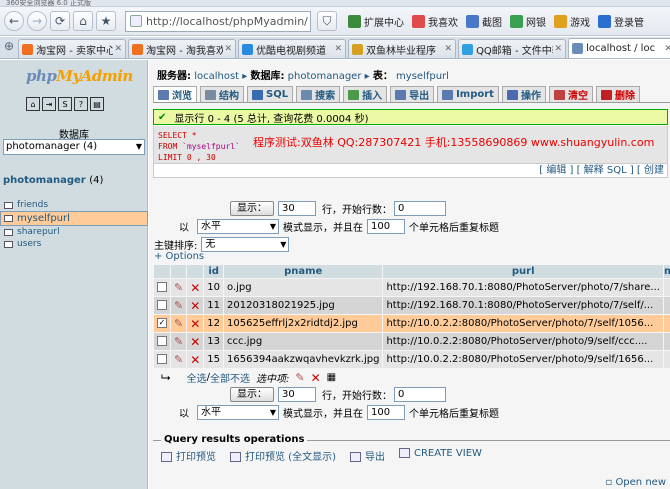 The image size is (670, 489). What do you see at coordinates (331, 377) in the screenshot?
I see `export-icon: ▦` at bounding box center [331, 377].